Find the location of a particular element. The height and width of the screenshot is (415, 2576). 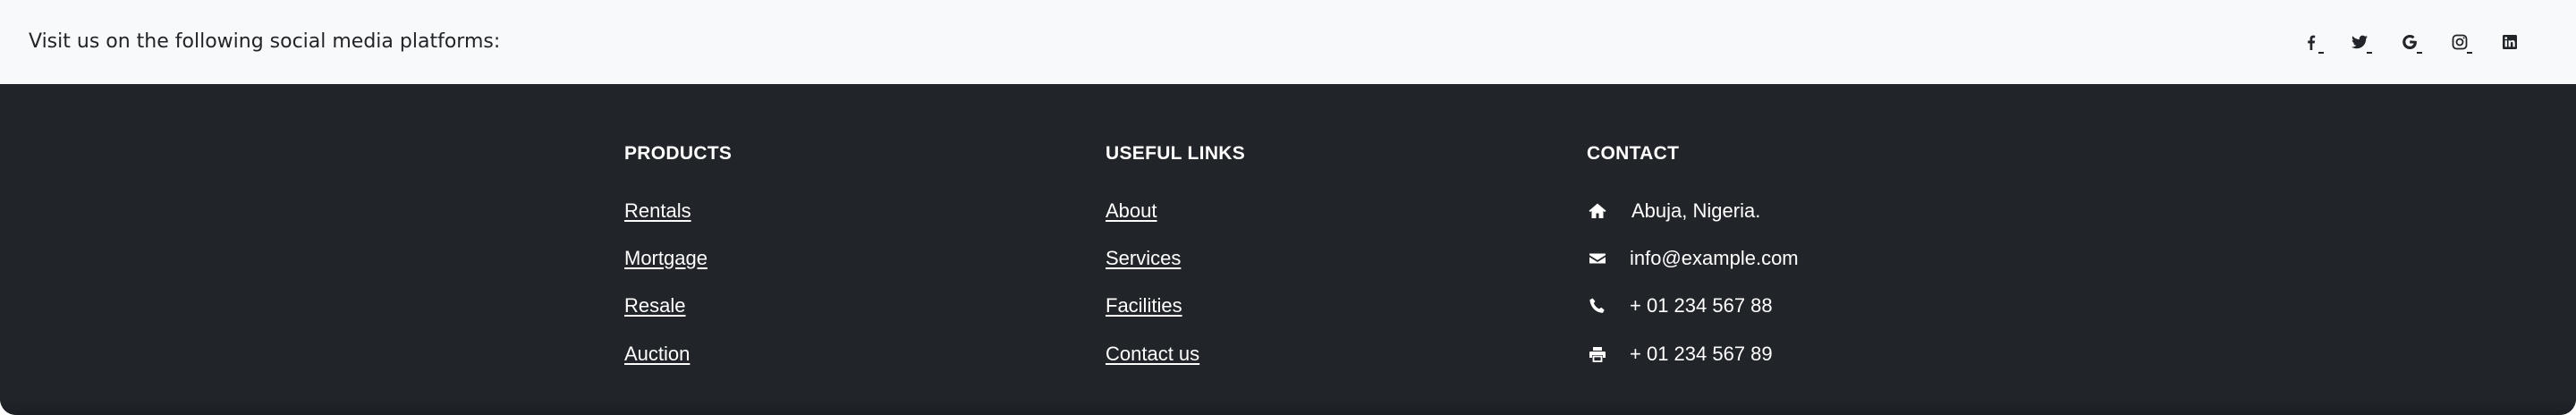

useful-link-facilities: Facilities is located at coordinates (1144, 305).